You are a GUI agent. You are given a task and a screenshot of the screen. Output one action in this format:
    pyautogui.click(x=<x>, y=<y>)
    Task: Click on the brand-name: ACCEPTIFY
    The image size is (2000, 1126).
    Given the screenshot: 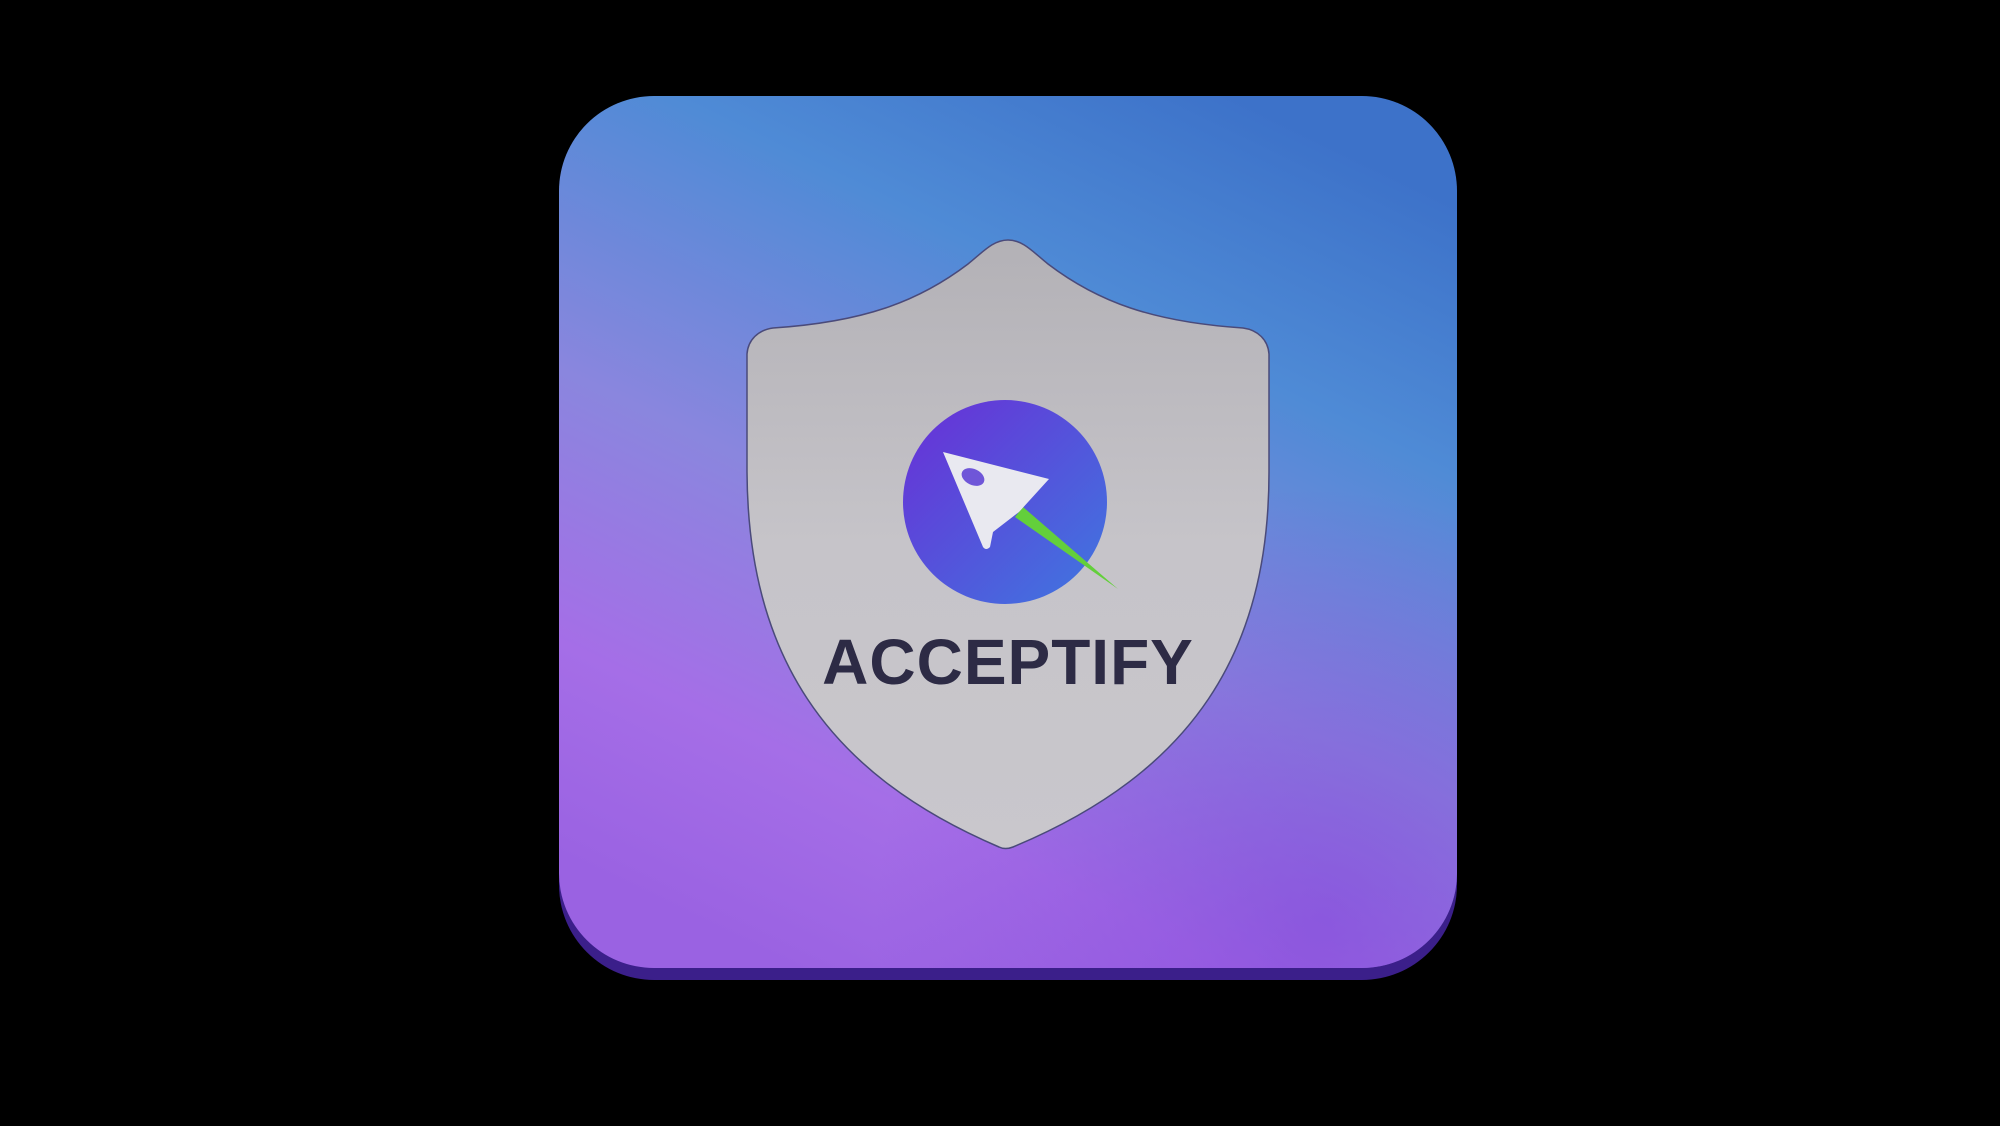 What is the action you would take?
    pyautogui.click(x=1008, y=662)
    